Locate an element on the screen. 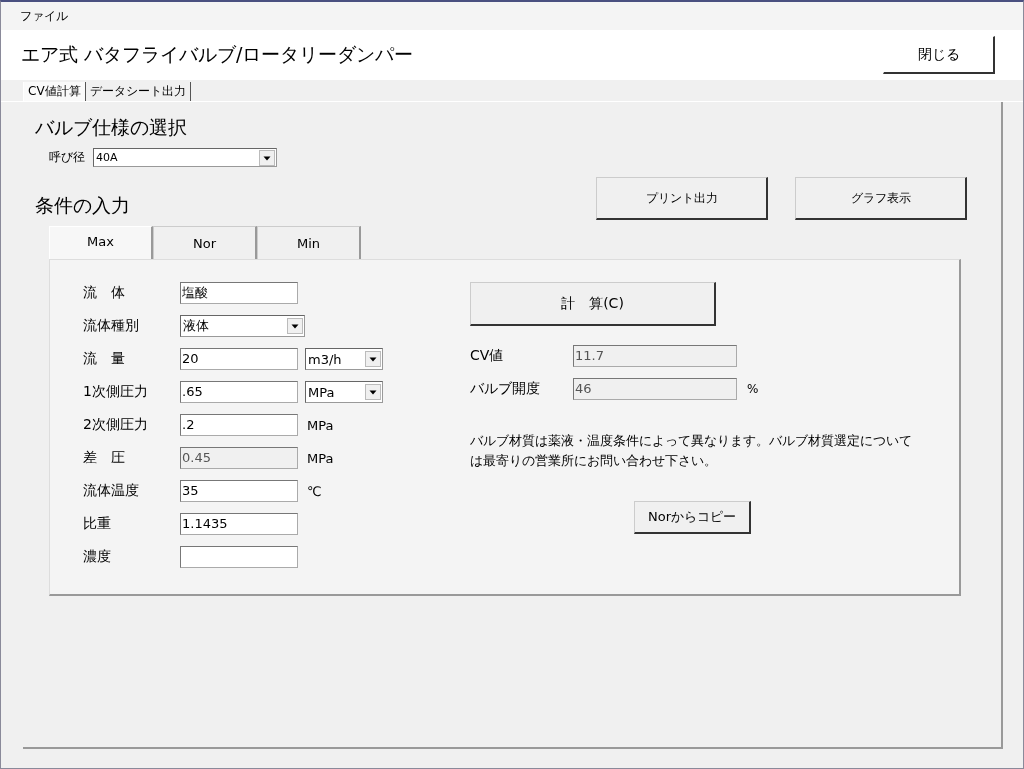  input-field is located at coordinates (239, 557).